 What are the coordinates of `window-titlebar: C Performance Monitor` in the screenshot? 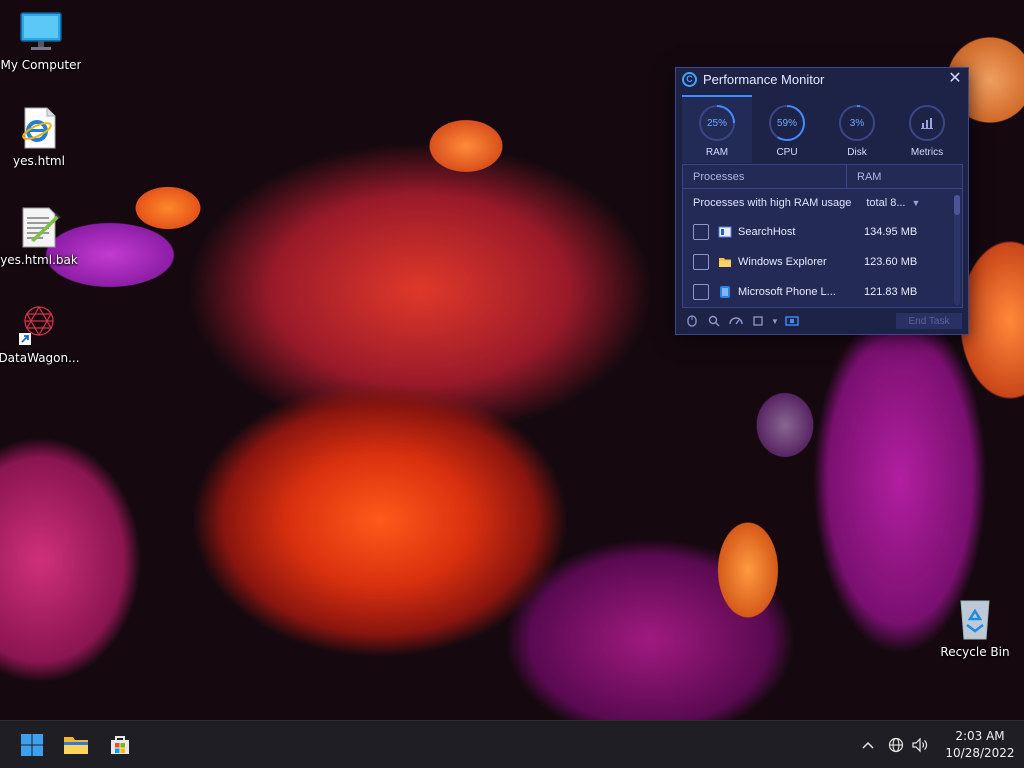 It's located at (822, 79).